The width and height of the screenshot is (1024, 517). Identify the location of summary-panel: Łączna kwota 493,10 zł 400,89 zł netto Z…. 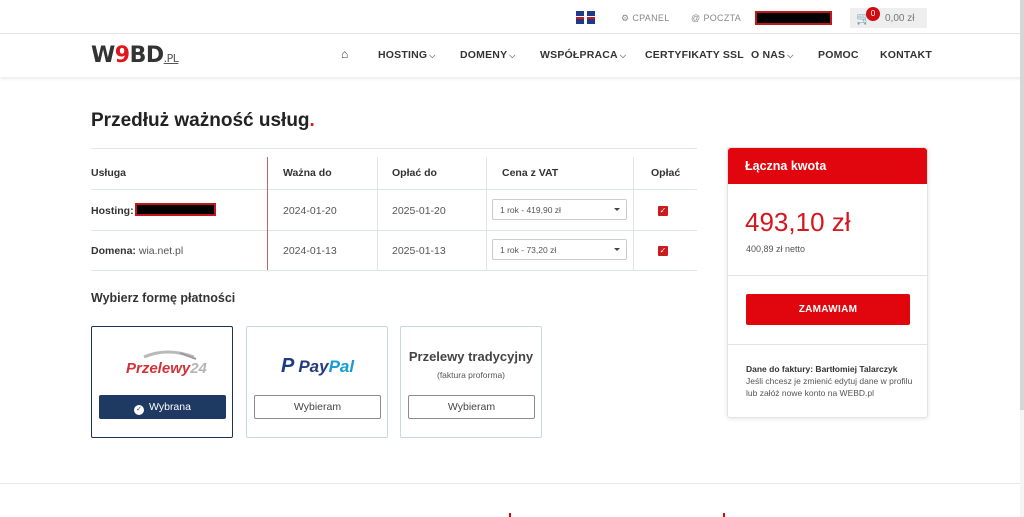
(827, 282).